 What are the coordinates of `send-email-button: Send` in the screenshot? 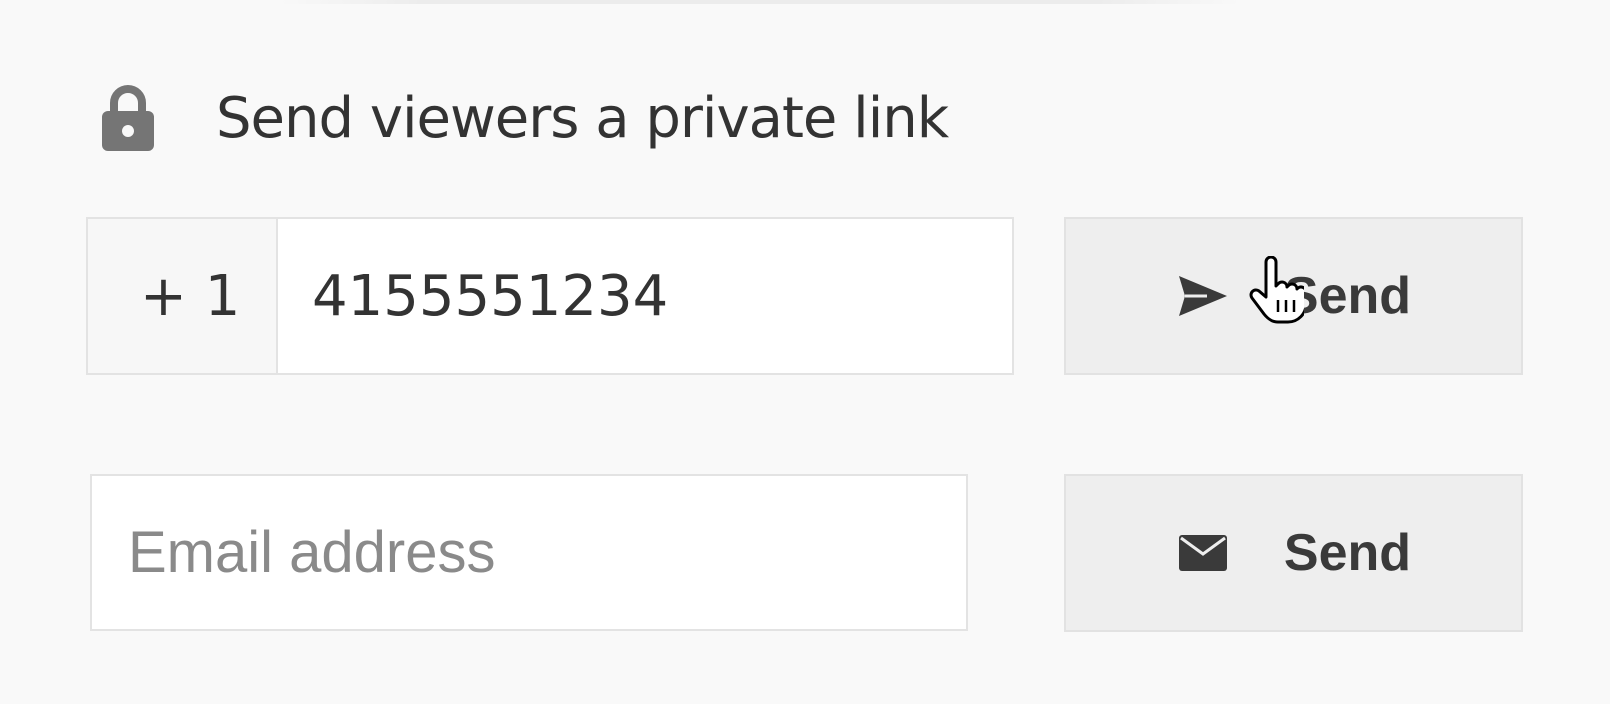 It's located at (1293, 553).